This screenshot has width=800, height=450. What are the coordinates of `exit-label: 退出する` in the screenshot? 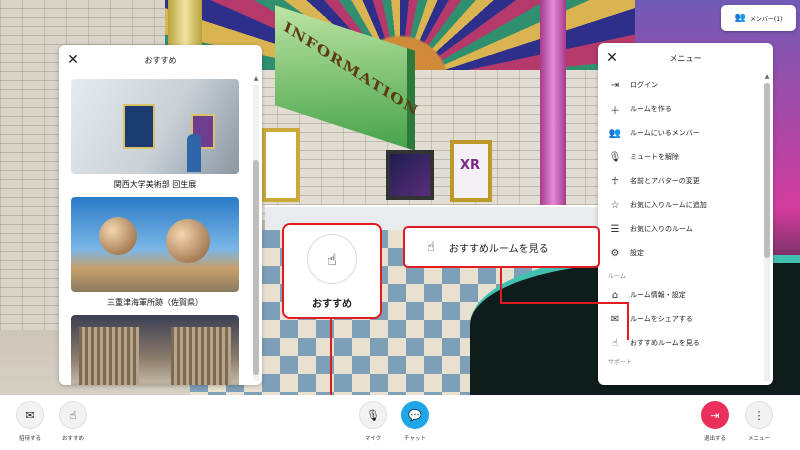 It's located at (714, 439).